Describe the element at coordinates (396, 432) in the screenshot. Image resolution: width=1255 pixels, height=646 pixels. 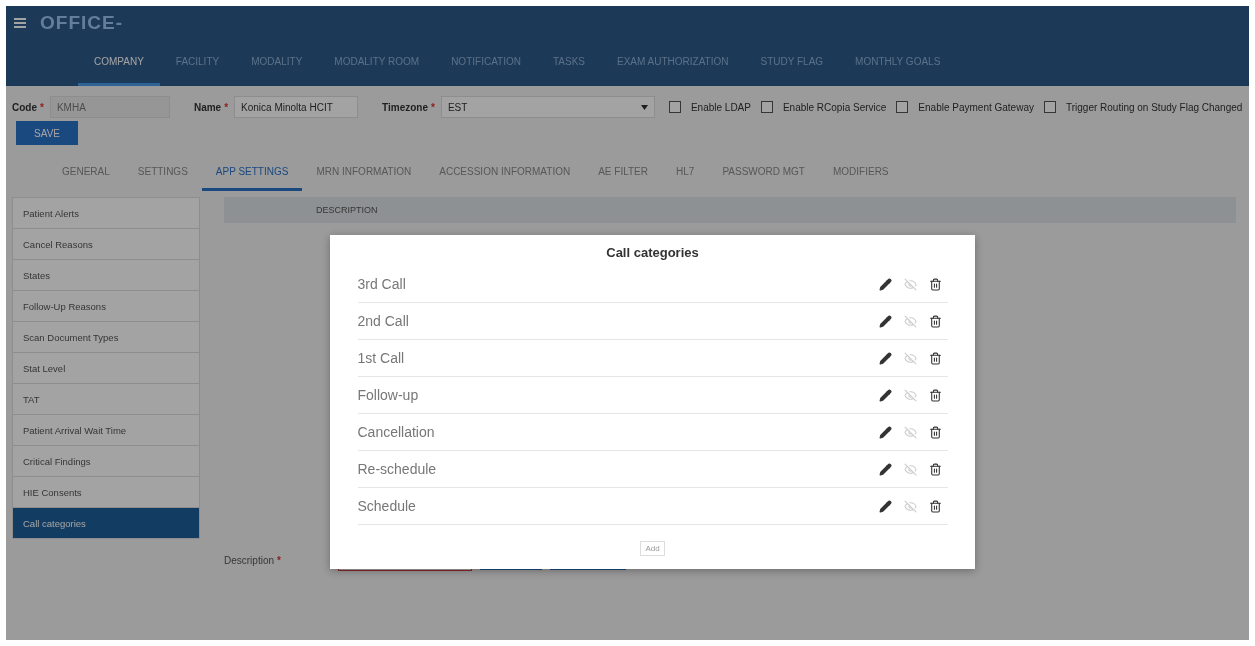
I see `category-name: Cancellation` at that location.